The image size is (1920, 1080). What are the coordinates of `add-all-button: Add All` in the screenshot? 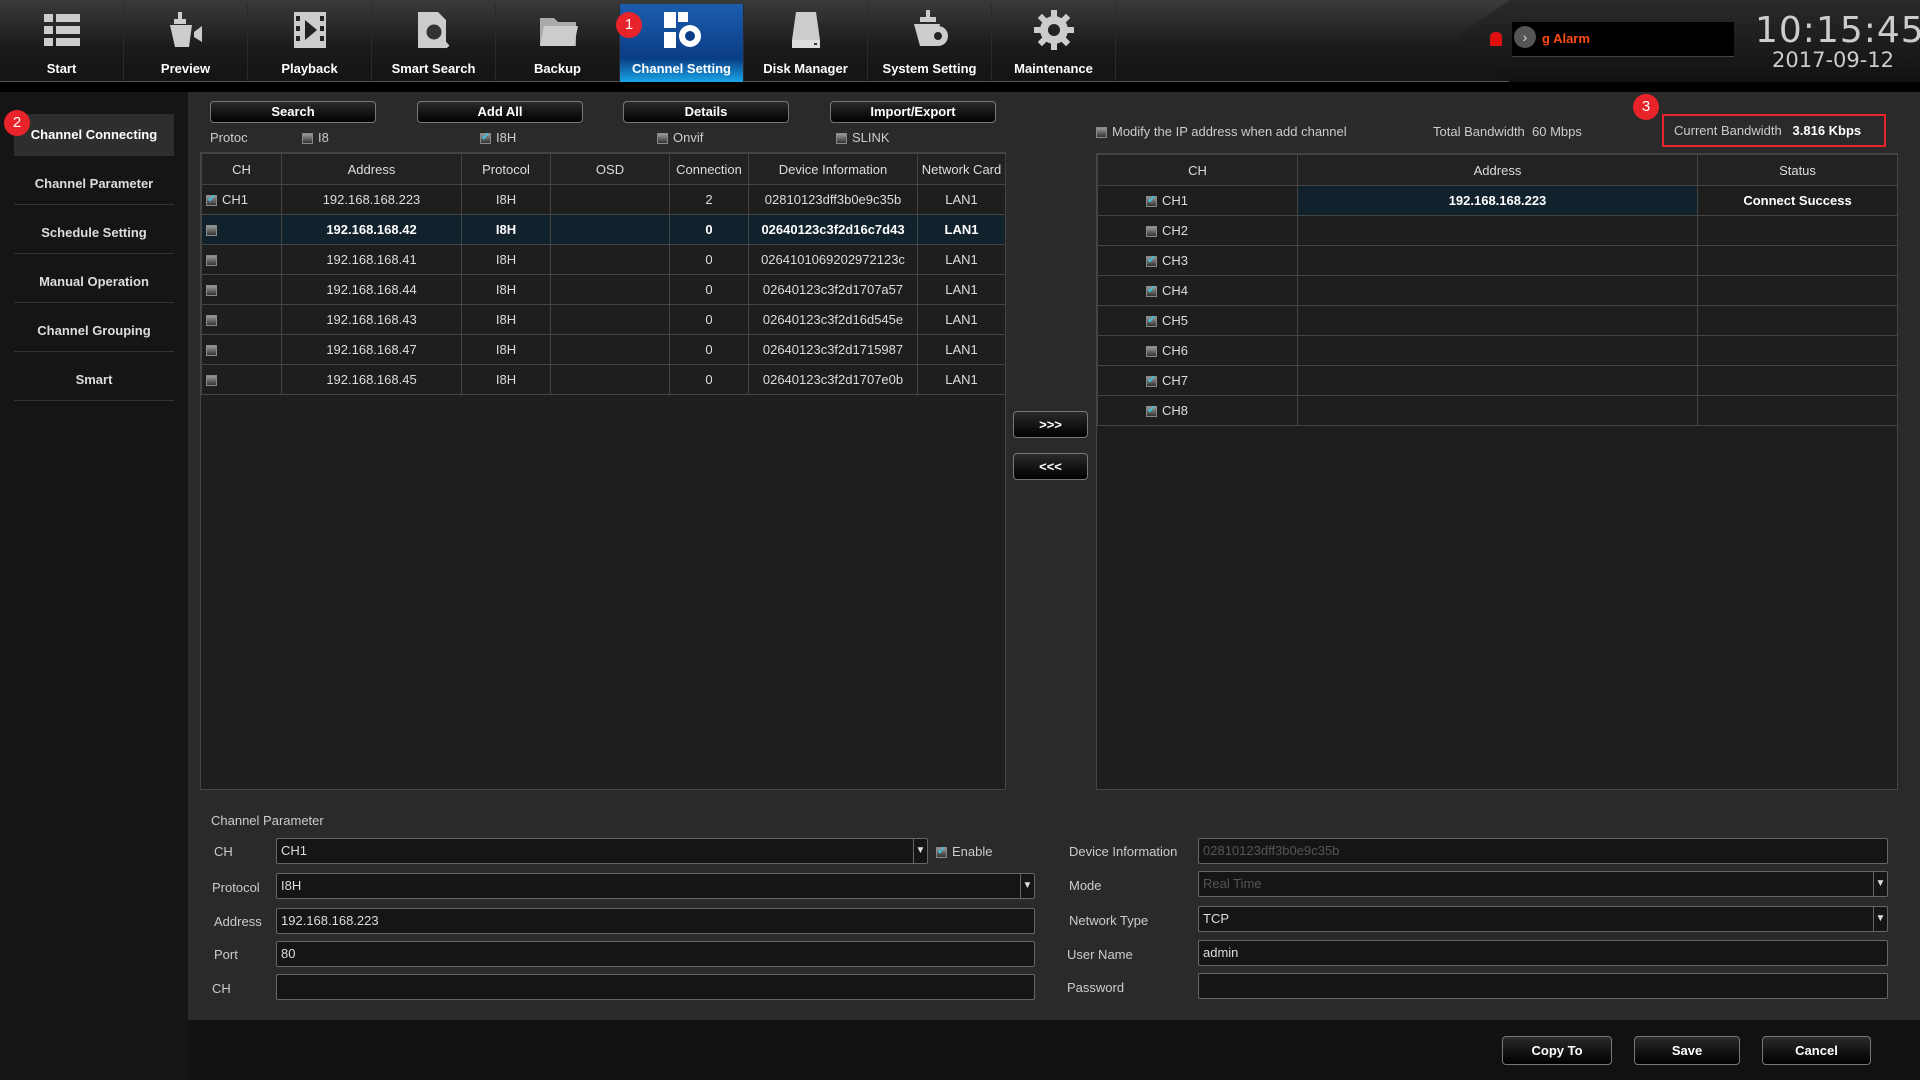 It's located at (500, 112).